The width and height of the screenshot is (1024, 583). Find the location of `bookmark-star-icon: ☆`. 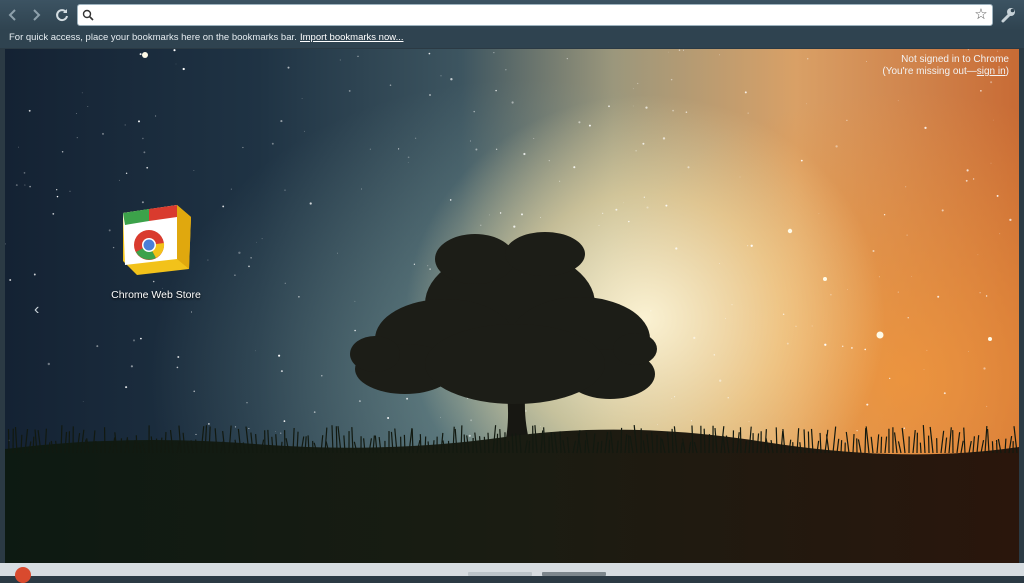

bookmark-star-icon: ☆ is located at coordinates (981, 15).